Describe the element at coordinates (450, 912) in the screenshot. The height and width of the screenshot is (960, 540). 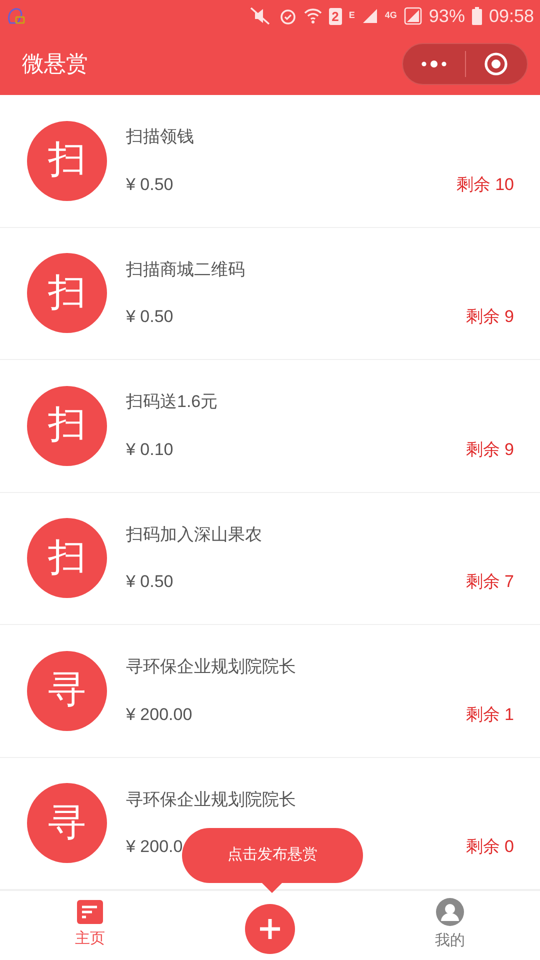
I see `avatar-icon` at that location.